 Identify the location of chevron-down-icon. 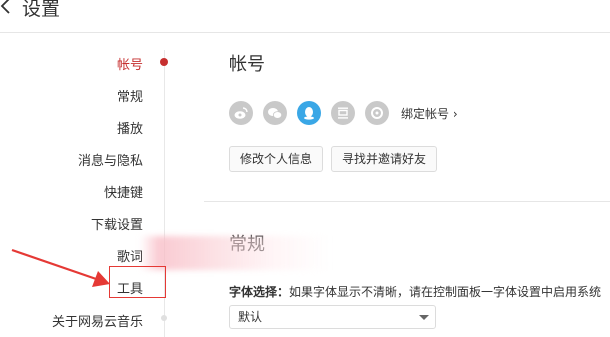
(424, 317).